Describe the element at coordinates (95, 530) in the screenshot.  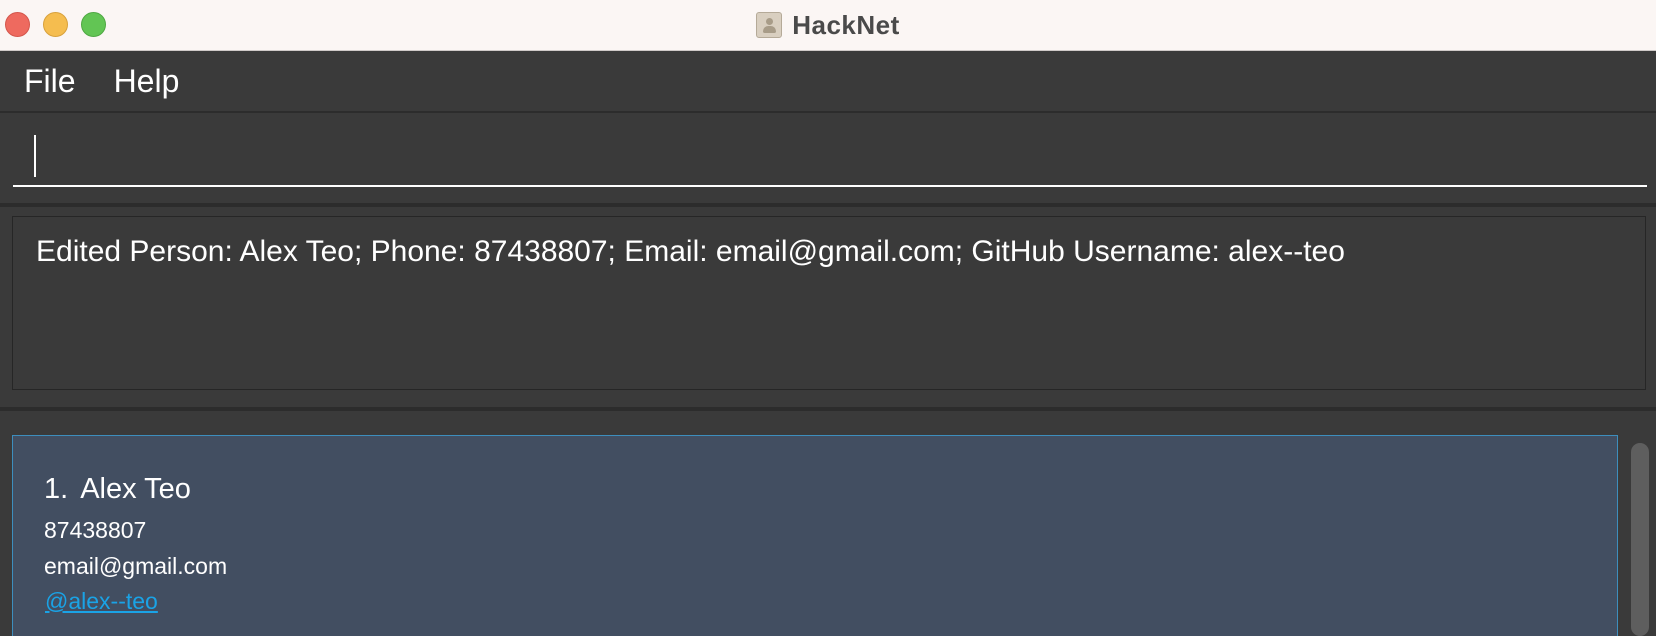
I see `person-phone: 87438807` at that location.